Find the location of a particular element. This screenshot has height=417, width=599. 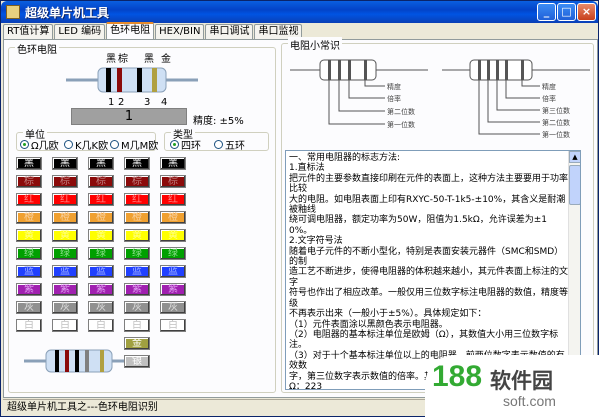

band-number-2: 2 is located at coordinates (121, 102).